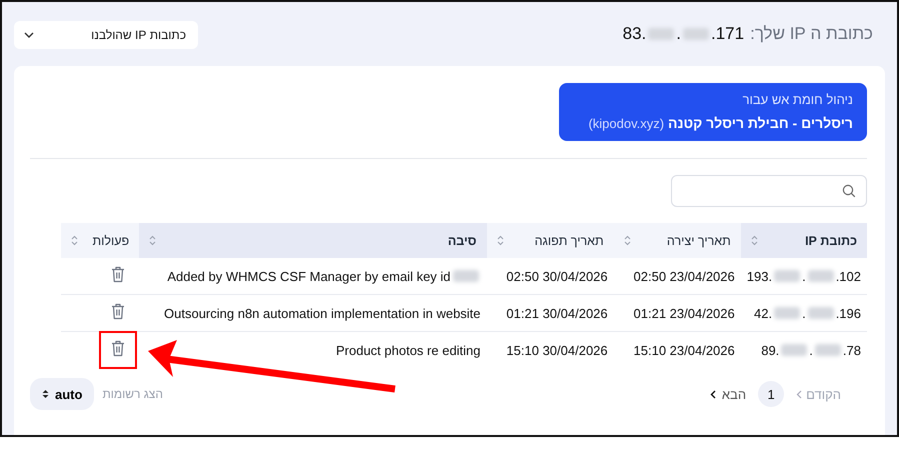 This screenshot has width=899, height=457. What do you see at coordinates (557, 313) in the screenshot?
I see `table-cell: 01:21 30/04/2026` at bounding box center [557, 313].